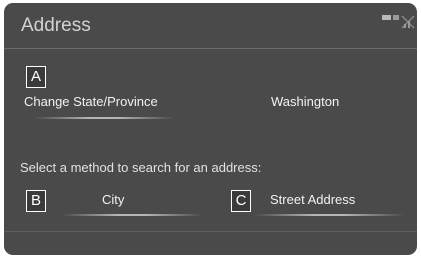 This screenshot has width=421, height=259. What do you see at coordinates (91, 101) in the screenshot?
I see `change-state-label: Change State/Province` at bounding box center [91, 101].